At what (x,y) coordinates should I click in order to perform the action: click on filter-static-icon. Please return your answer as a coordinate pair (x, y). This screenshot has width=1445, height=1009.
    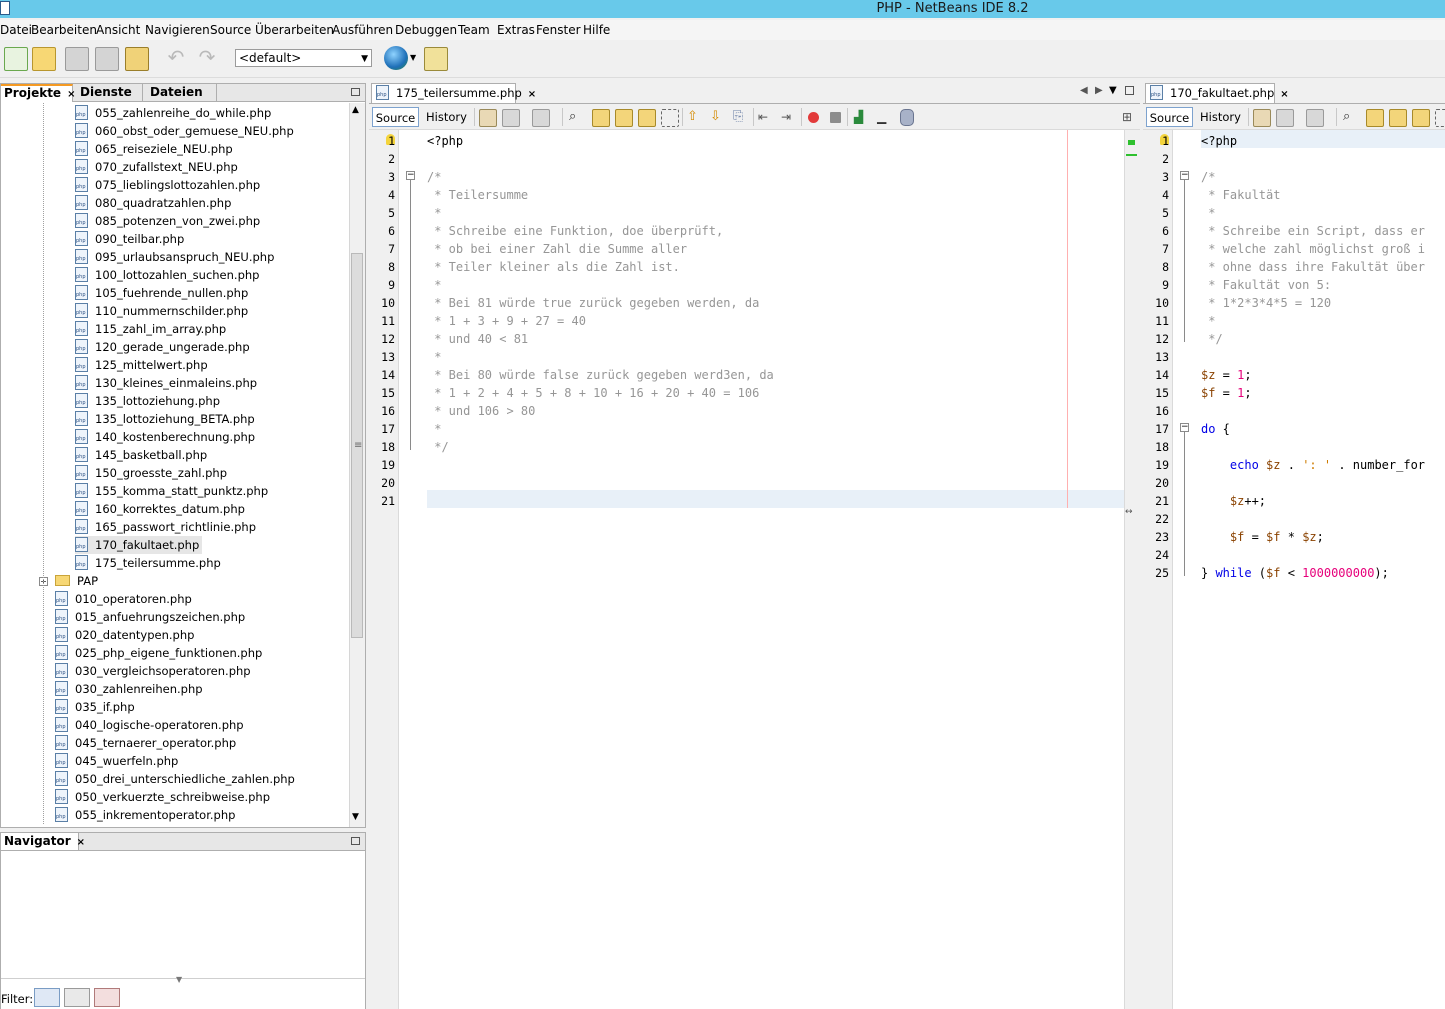
    Looking at the image, I should click on (107, 997).